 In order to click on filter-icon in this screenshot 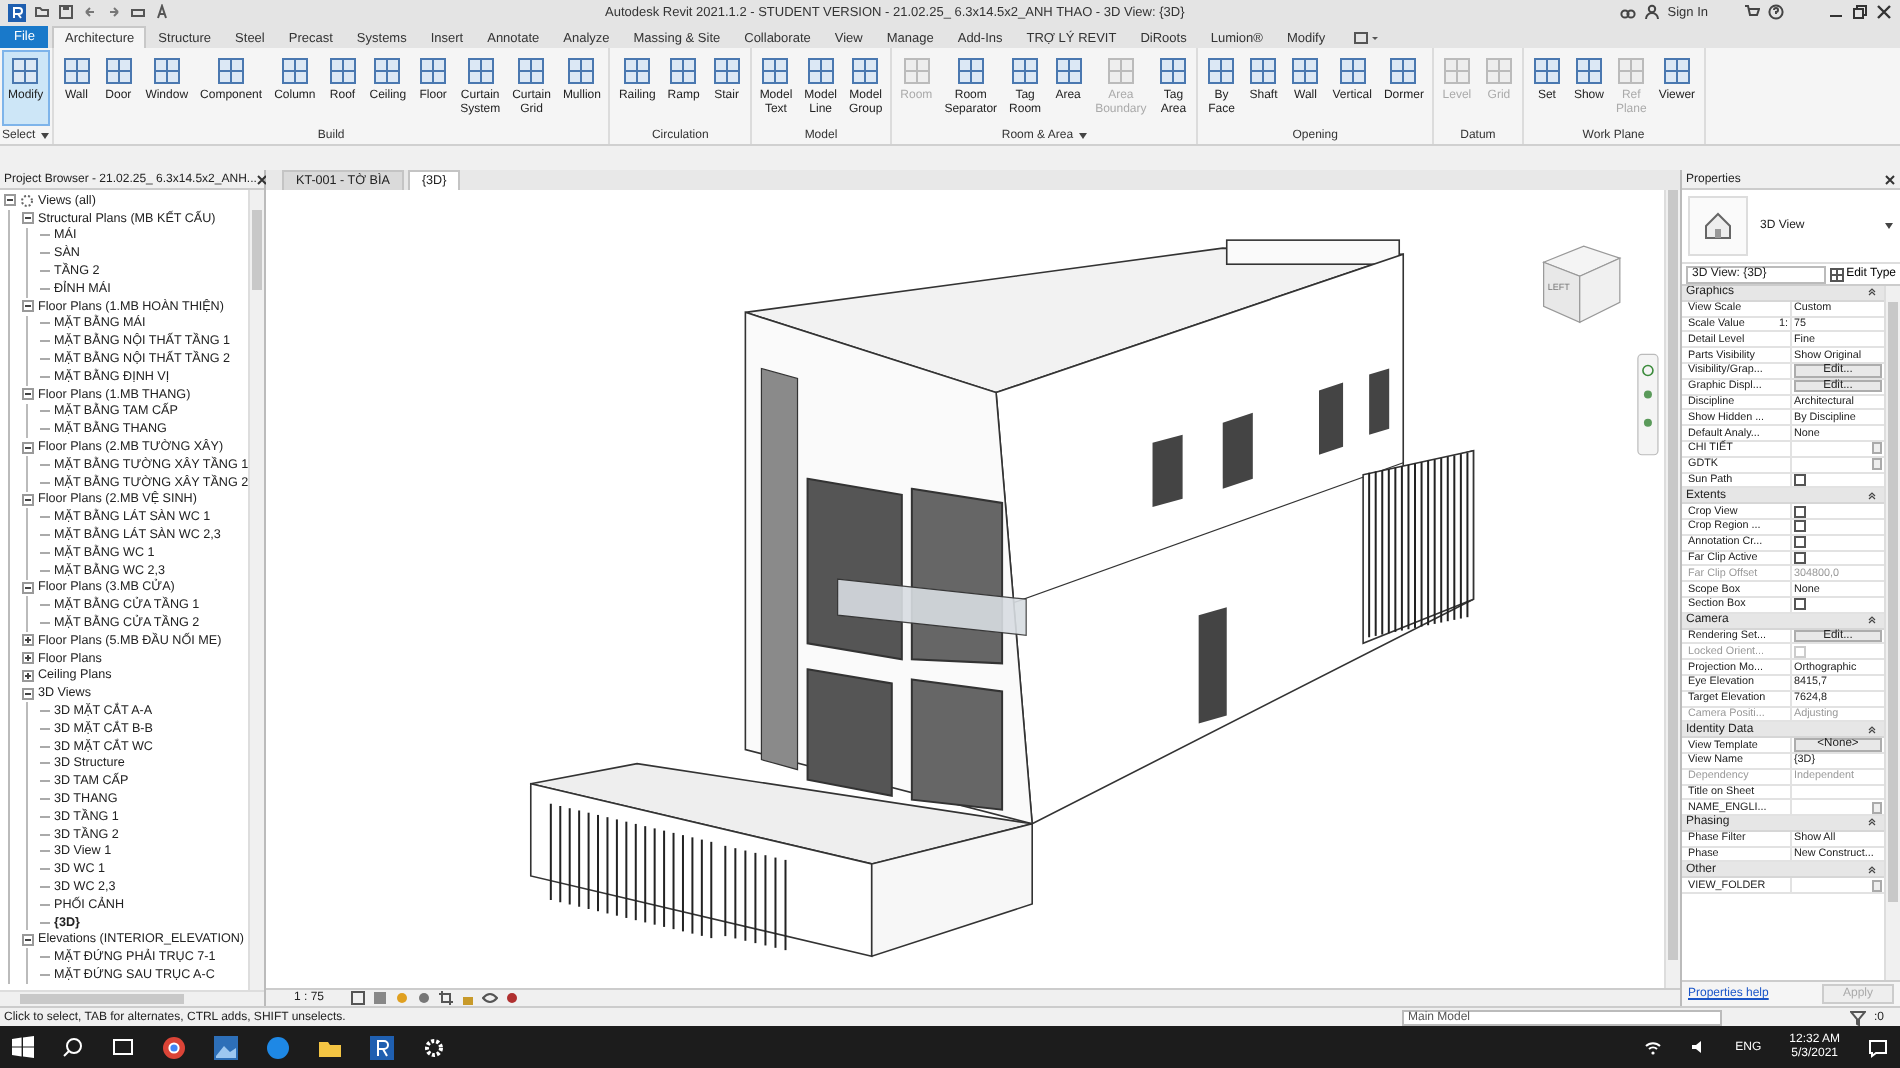, I will do `click(1857, 1017)`.